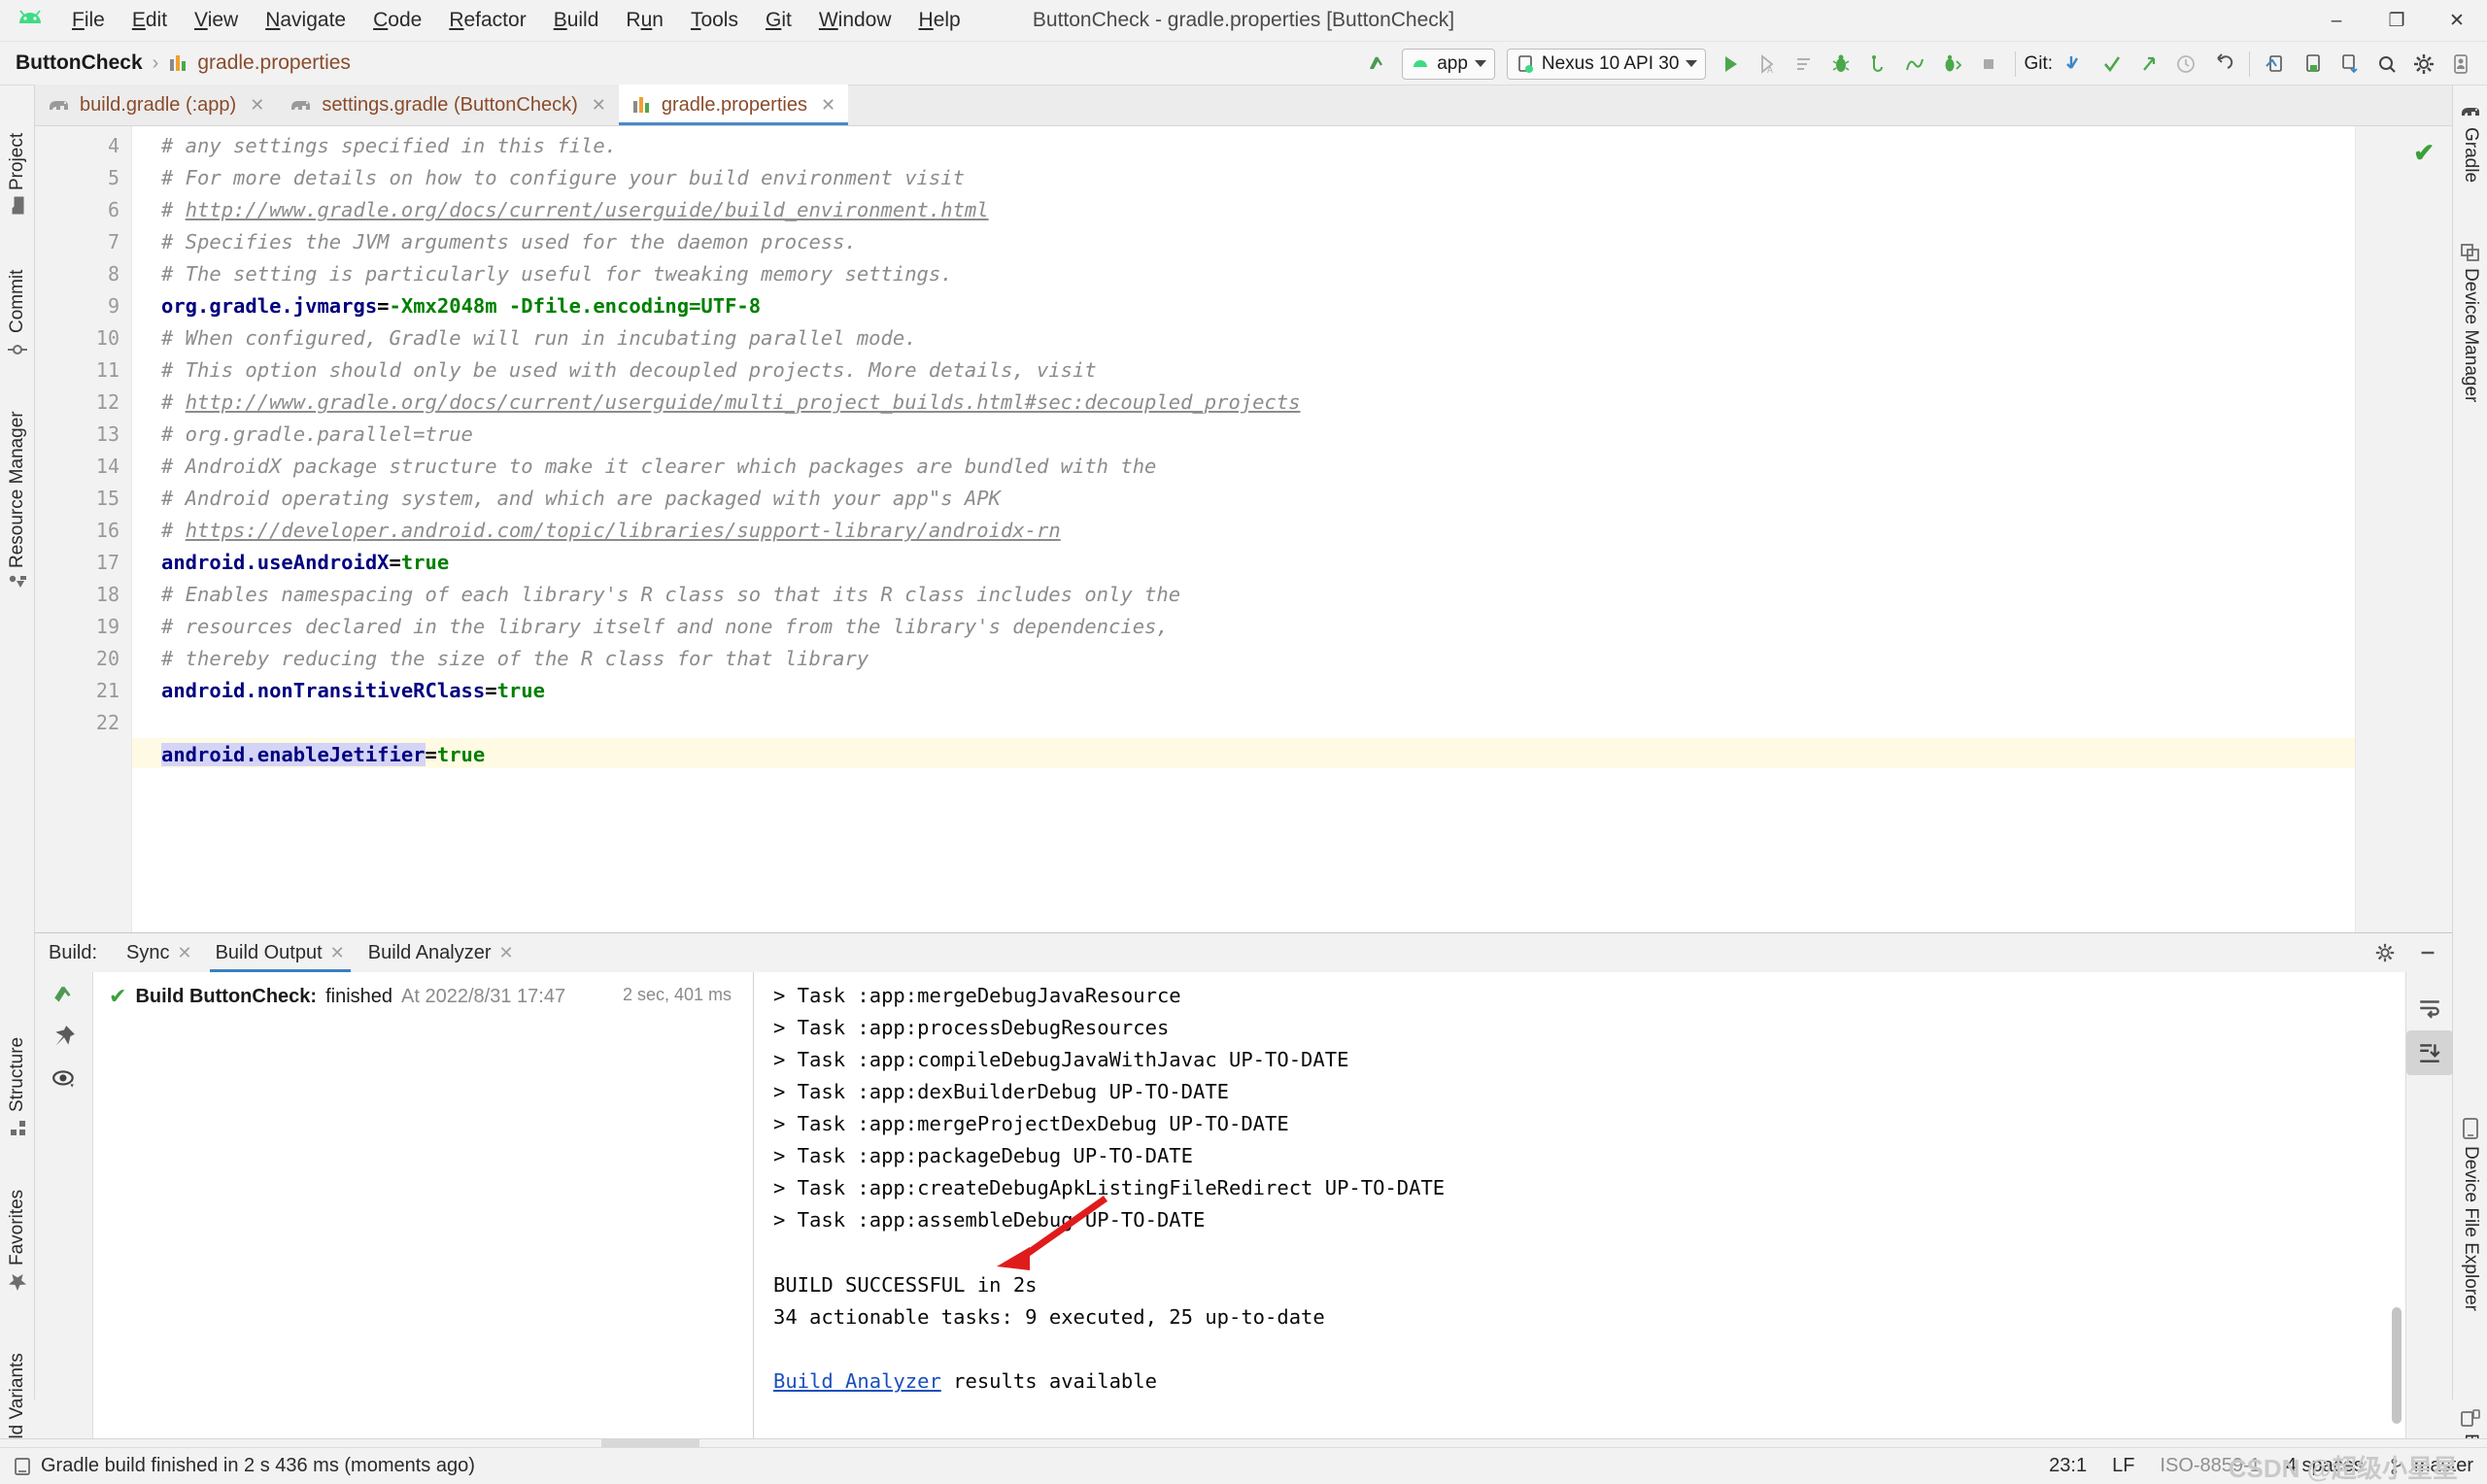 The image size is (2487, 1484). I want to click on pin-icon, so click(64, 1036).